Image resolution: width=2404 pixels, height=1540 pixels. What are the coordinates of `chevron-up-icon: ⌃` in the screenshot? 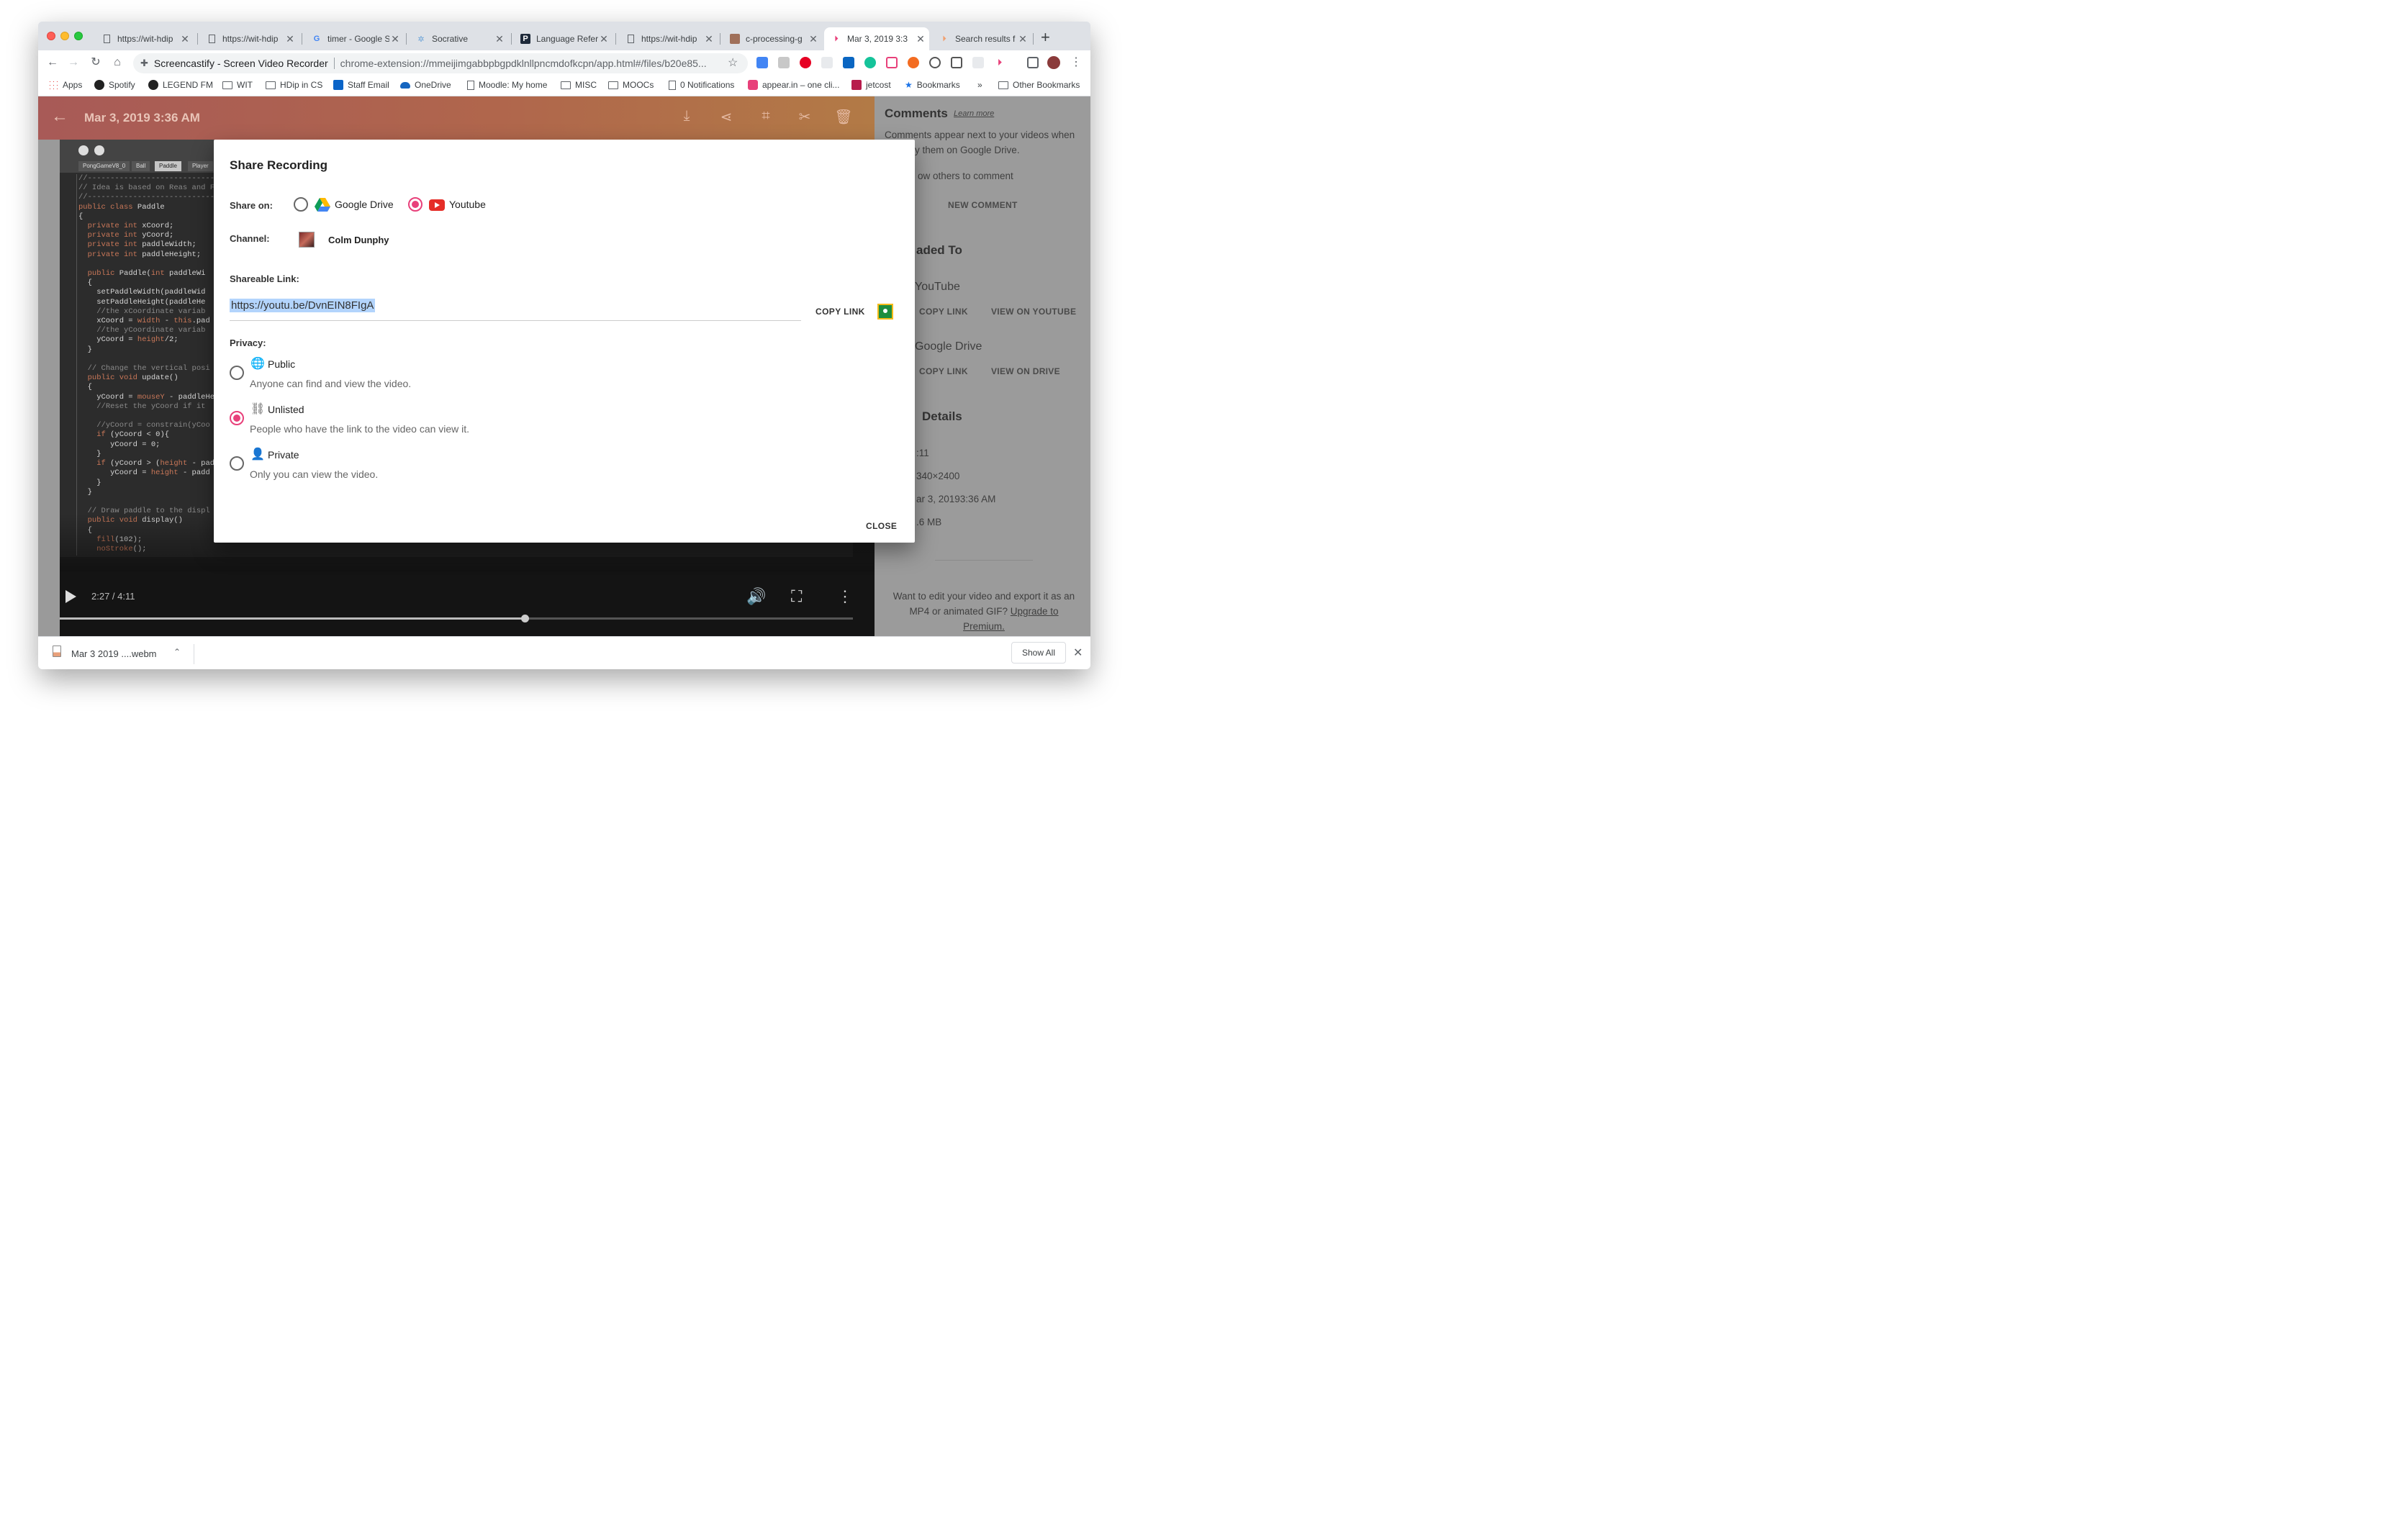 It's located at (177, 652).